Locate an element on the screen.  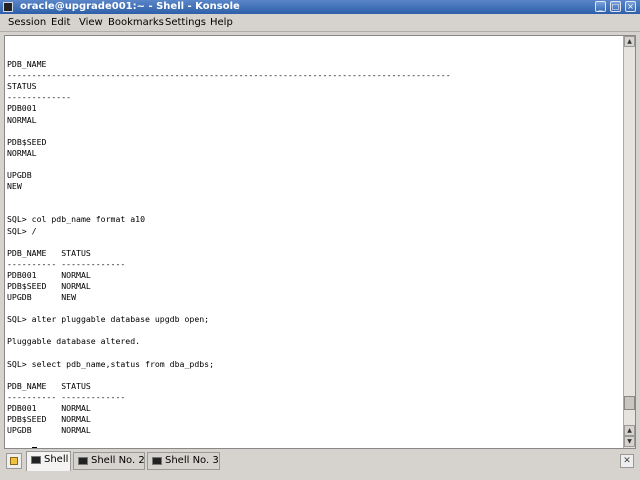
tab-label: Shell No. 3 is located at coordinates (192, 460).